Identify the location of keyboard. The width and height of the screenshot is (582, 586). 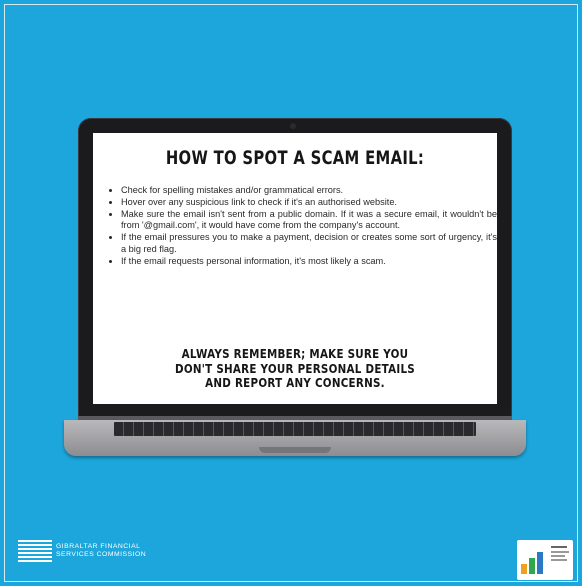
(295, 429).